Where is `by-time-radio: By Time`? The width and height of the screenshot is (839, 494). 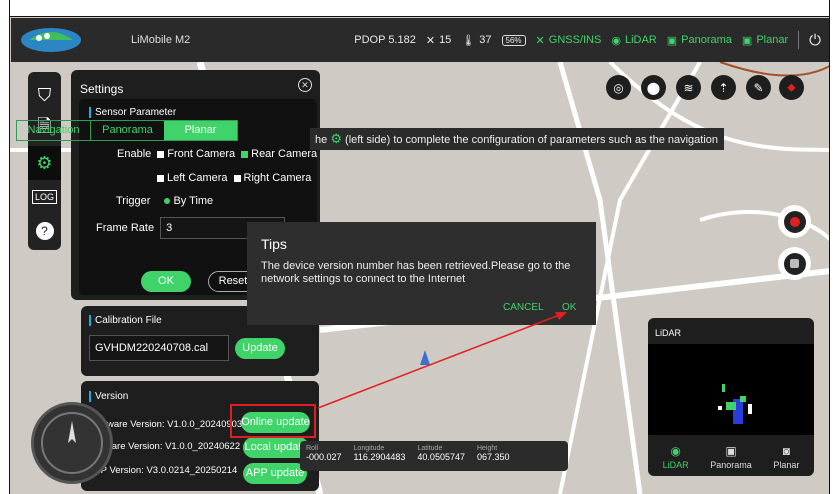 by-time-radio: By Time is located at coordinates (188, 201).